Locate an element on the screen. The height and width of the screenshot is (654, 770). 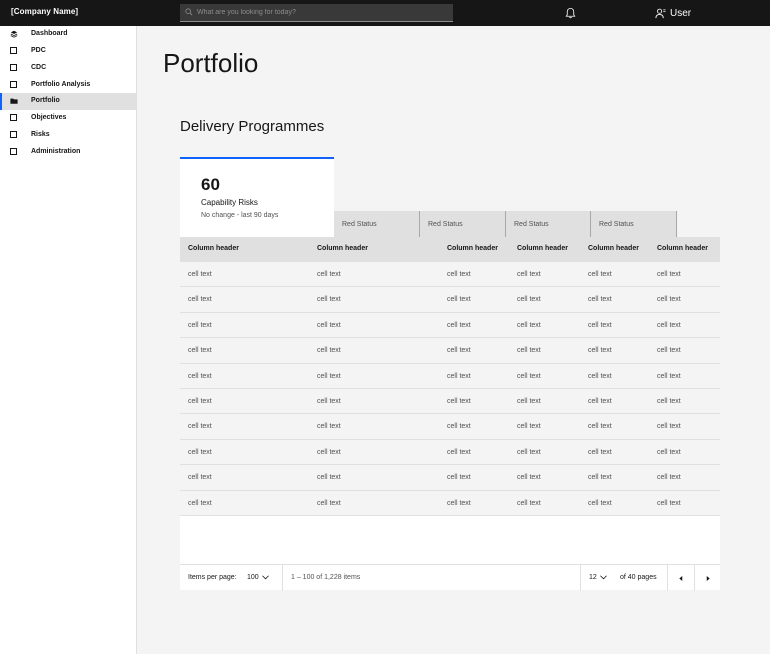
sidebar-item-portfolio: Portfolio is located at coordinates (68, 101).